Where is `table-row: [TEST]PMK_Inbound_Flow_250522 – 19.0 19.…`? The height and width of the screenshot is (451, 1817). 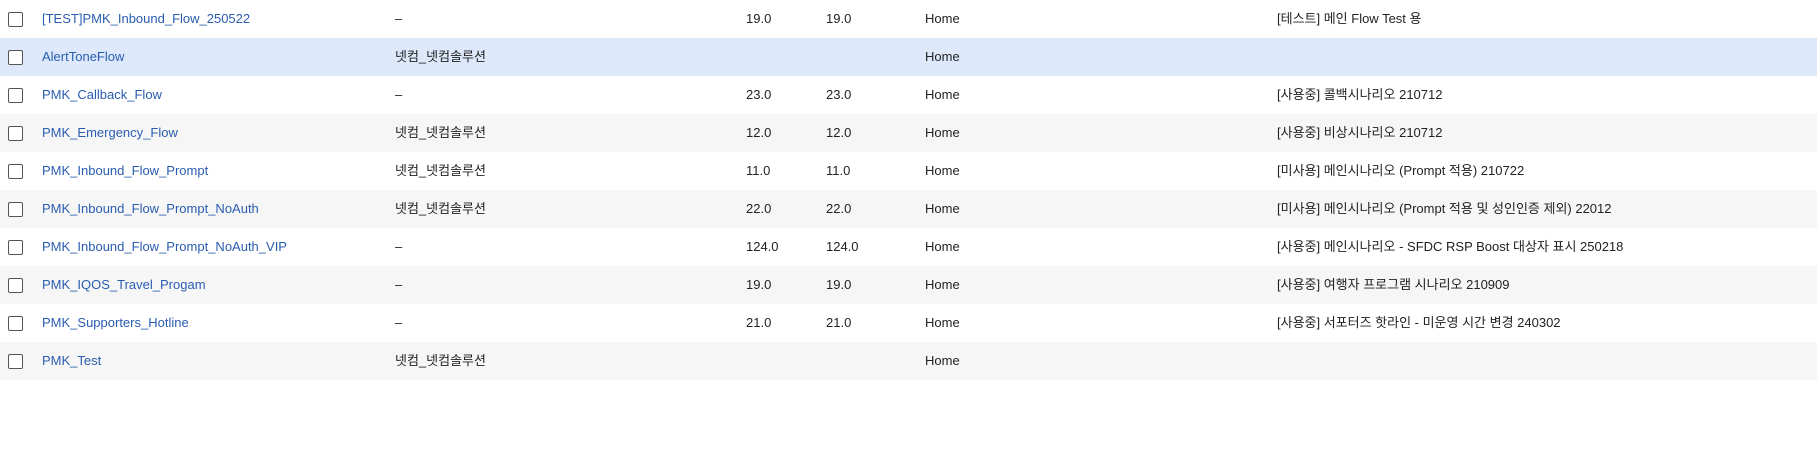
table-row: [TEST]PMK_Inbound_Flow_250522 – 19.0 19.… is located at coordinates (908, 19).